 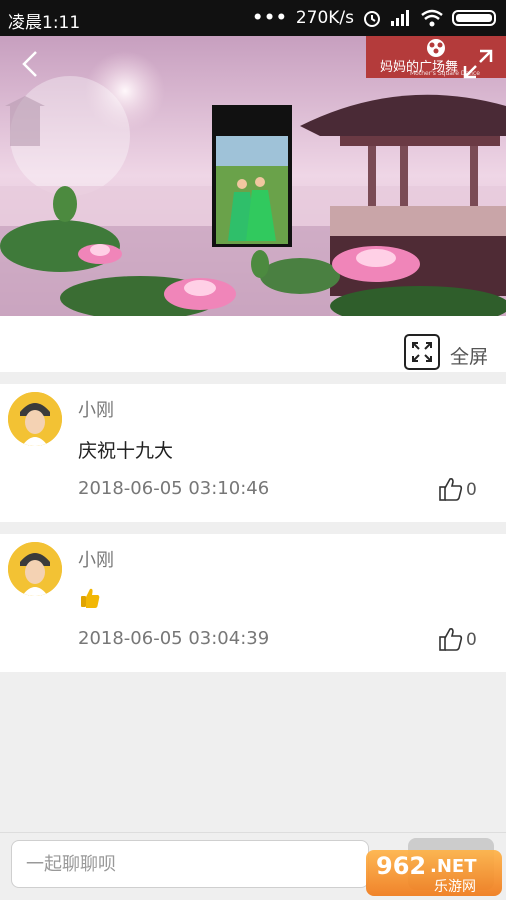 What do you see at coordinates (453, 866) in the screenshot?
I see `watermark-suffix: .NET` at bounding box center [453, 866].